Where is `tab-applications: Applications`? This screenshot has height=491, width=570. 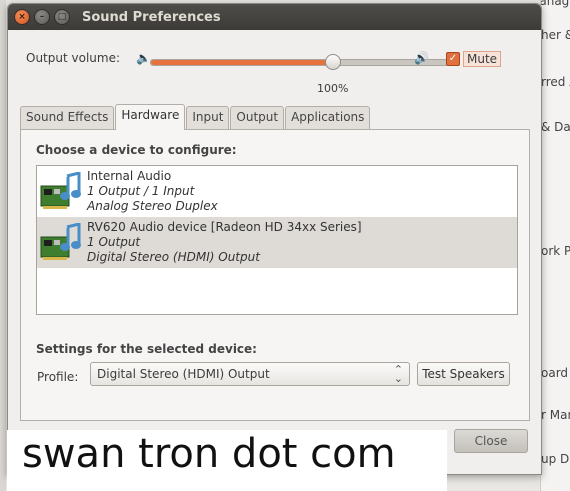
tab-applications: Applications is located at coordinates (328, 118).